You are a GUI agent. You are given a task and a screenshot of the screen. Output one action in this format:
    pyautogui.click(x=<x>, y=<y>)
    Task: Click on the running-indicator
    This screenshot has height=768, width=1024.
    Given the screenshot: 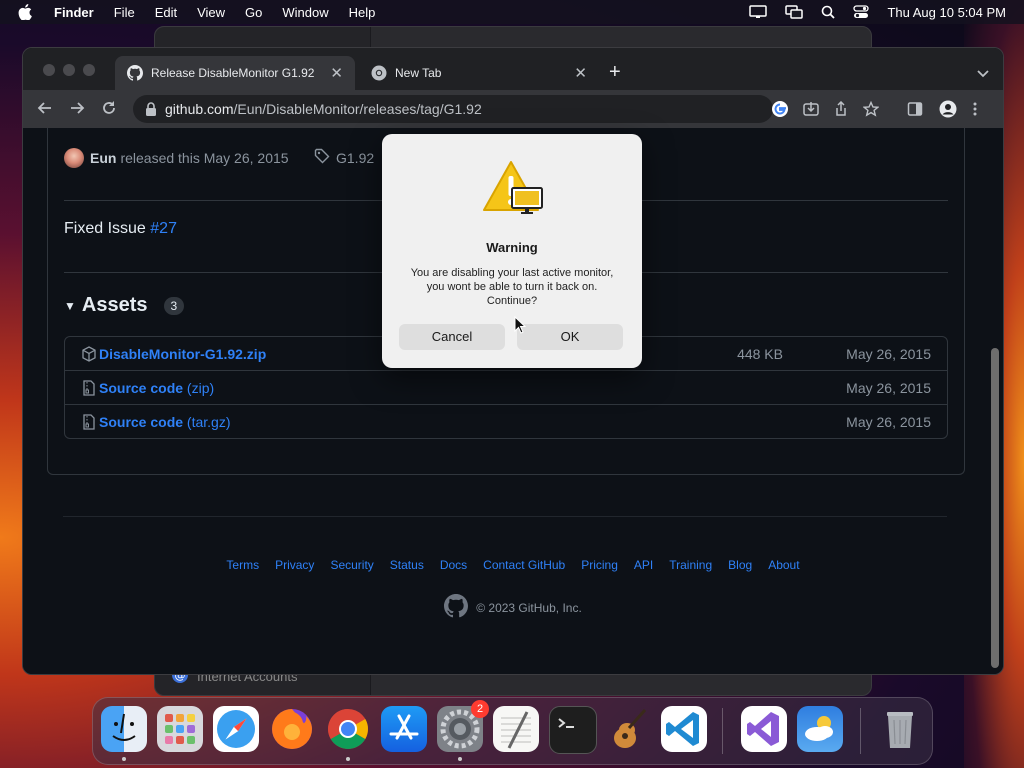 What is the action you would take?
    pyautogui.click(x=460, y=759)
    